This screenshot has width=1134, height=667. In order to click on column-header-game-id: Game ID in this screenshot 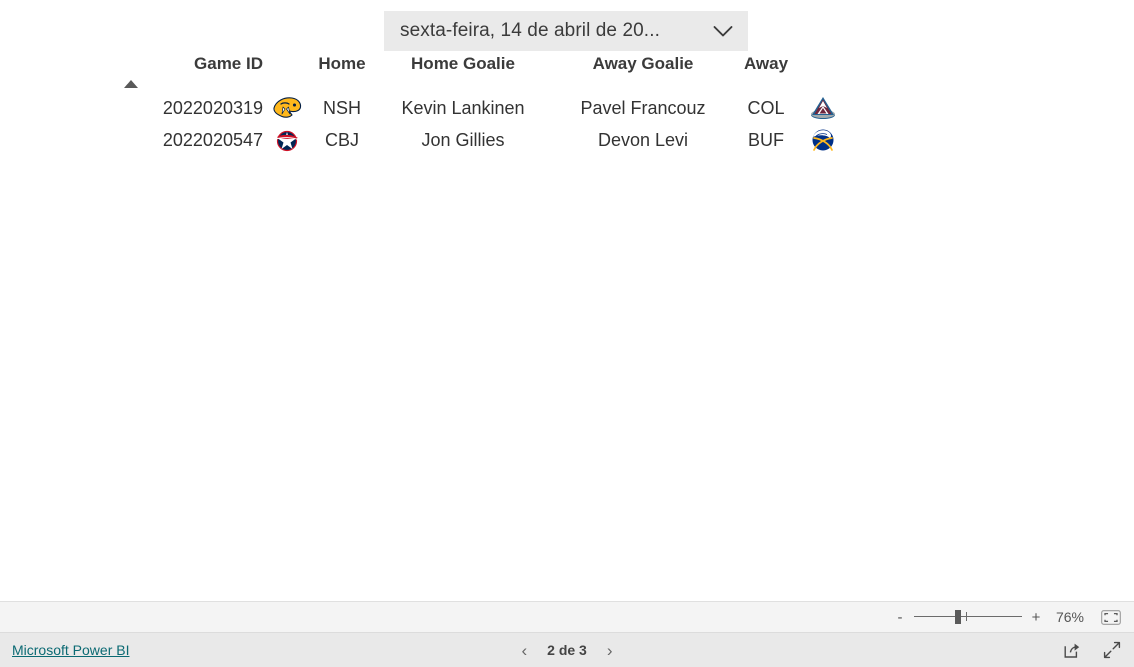, I will do `click(190, 67)`.